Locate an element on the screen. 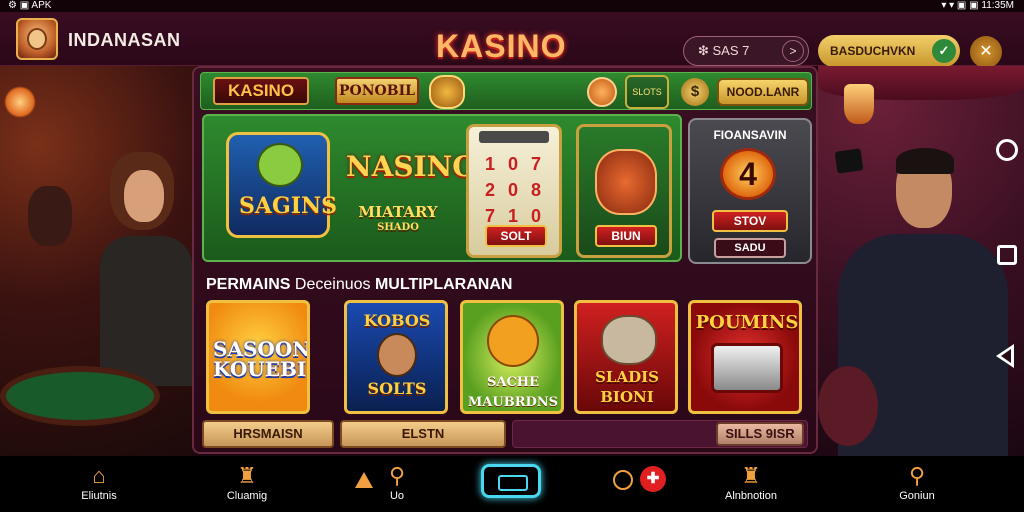 This screenshot has width=1024, height=512. mascot-face-icon is located at coordinates (37, 39).